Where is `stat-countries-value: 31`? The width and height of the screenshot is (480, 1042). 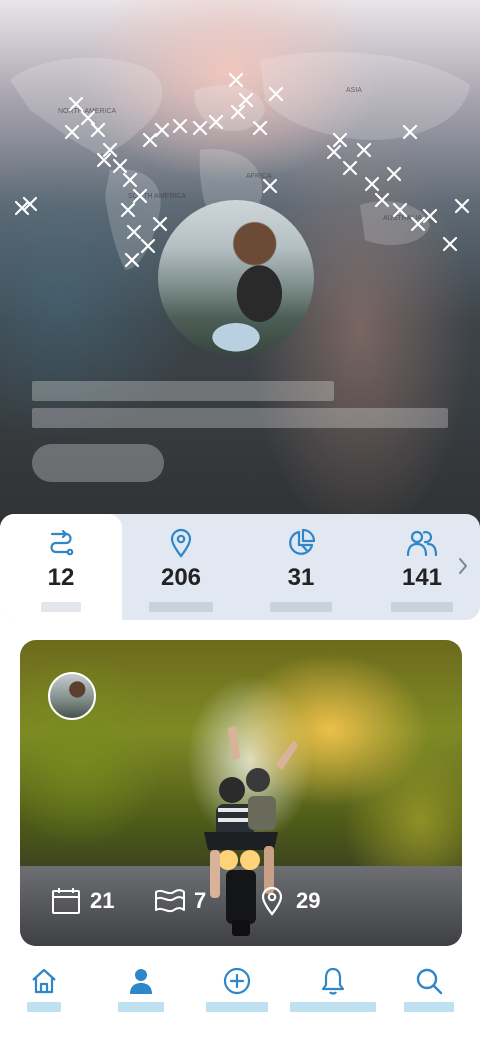
stat-countries-value: 31 is located at coordinates (301, 577).